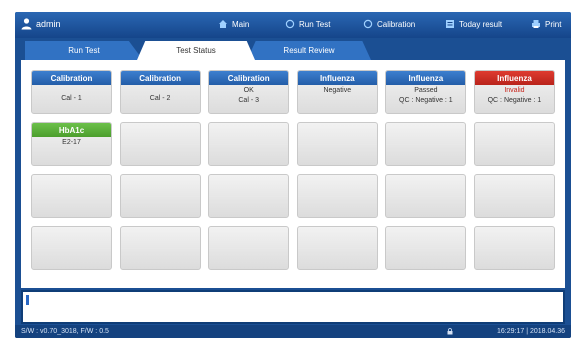 The height and width of the screenshot is (340, 586). I want to click on slot-header: HbA1c, so click(71, 130).